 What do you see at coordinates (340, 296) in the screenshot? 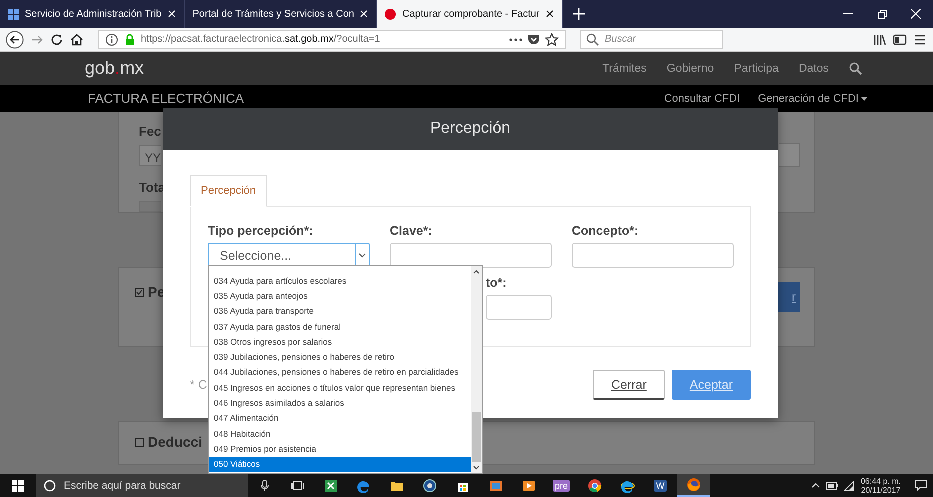
I see `dropdown-option: 035 Ayuda para anteojos` at bounding box center [340, 296].